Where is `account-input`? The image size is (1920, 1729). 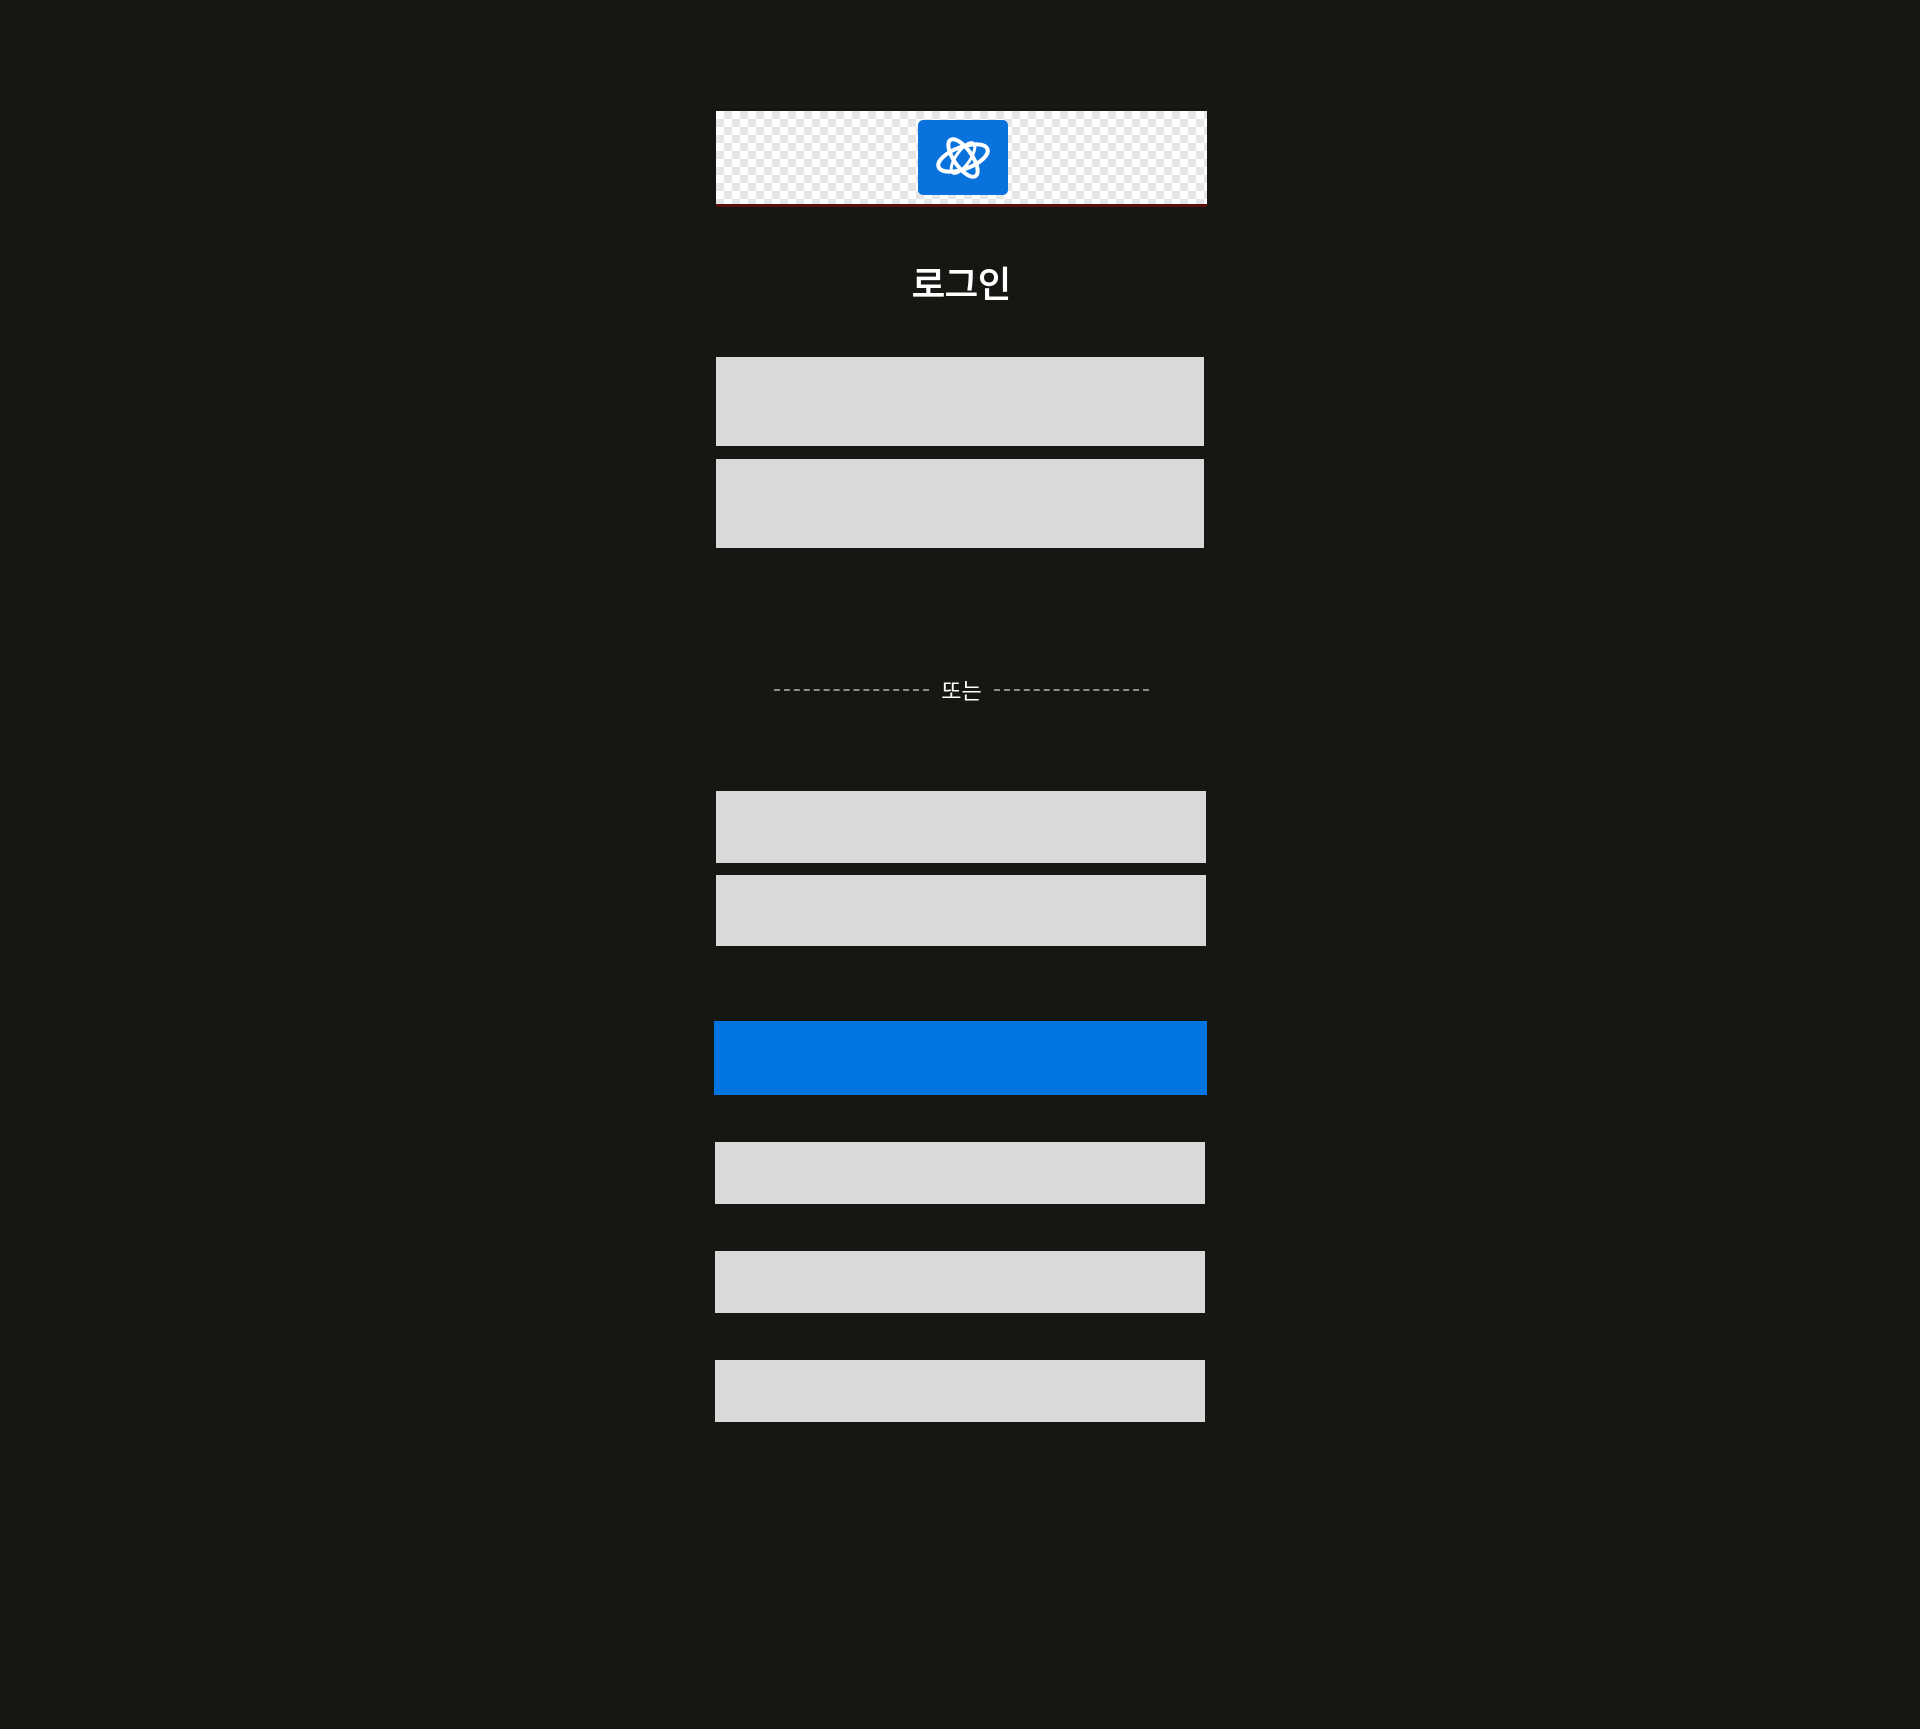 account-input is located at coordinates (960, 401).